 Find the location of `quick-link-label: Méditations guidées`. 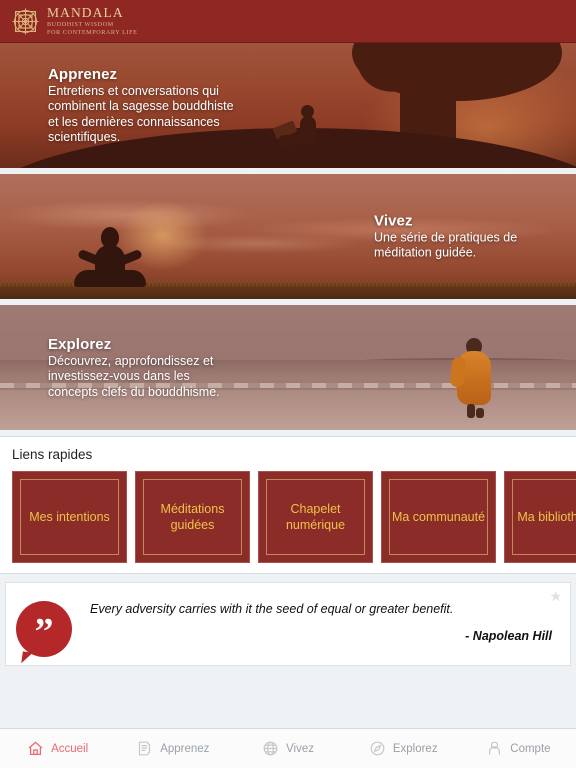

quick-link-label: Méditations guidées is located at coordinates (192, 517).